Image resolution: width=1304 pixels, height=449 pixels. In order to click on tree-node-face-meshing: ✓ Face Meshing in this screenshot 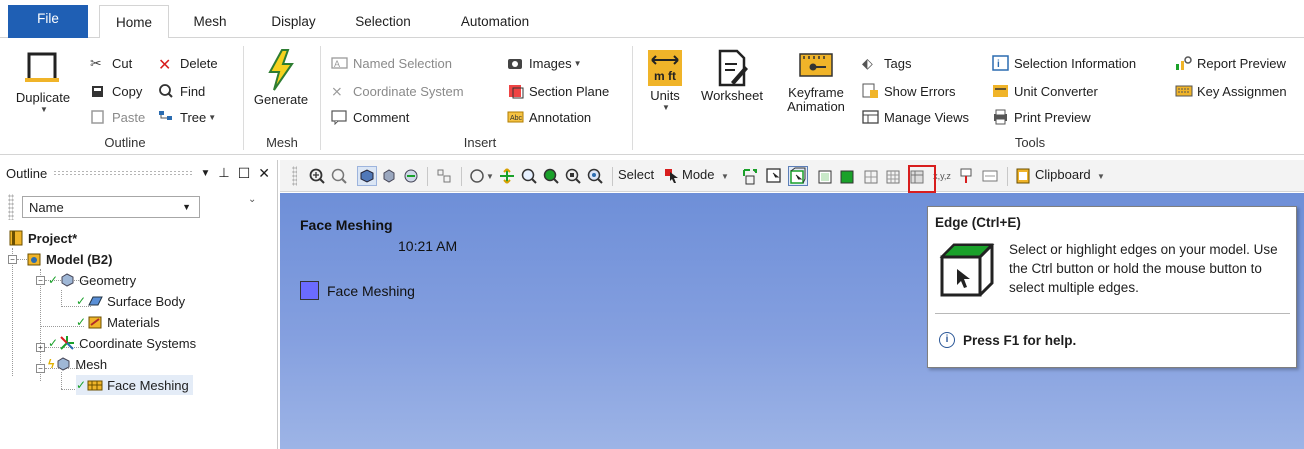, I will do `click(134, 385)`.